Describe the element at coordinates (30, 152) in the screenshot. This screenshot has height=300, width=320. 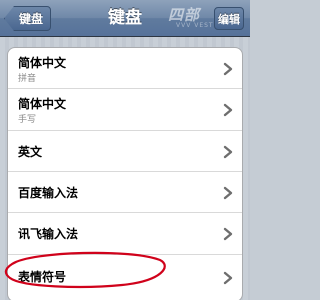
I see `keyboard-item-title: 英文` at that location.